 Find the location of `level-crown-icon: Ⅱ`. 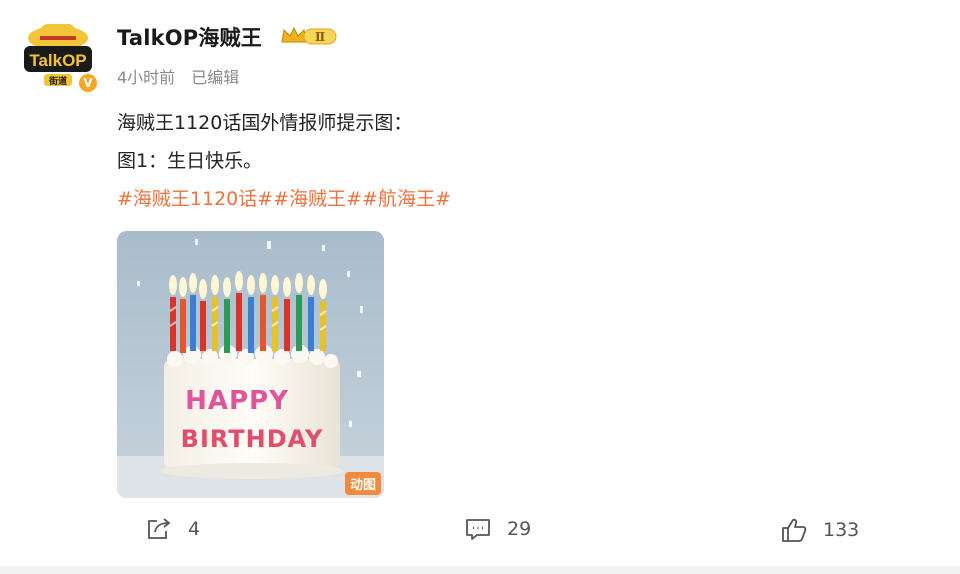

level-crown-icon: Ⅱ is located at coordinates (309, 36).